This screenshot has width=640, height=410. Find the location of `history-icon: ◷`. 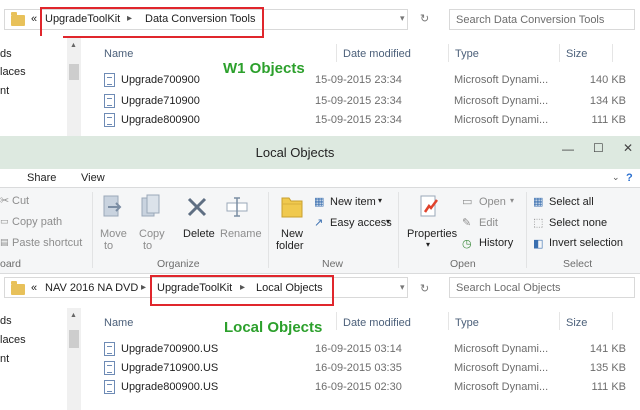

history-icon: ◷ is located at coordinates (467, 243).